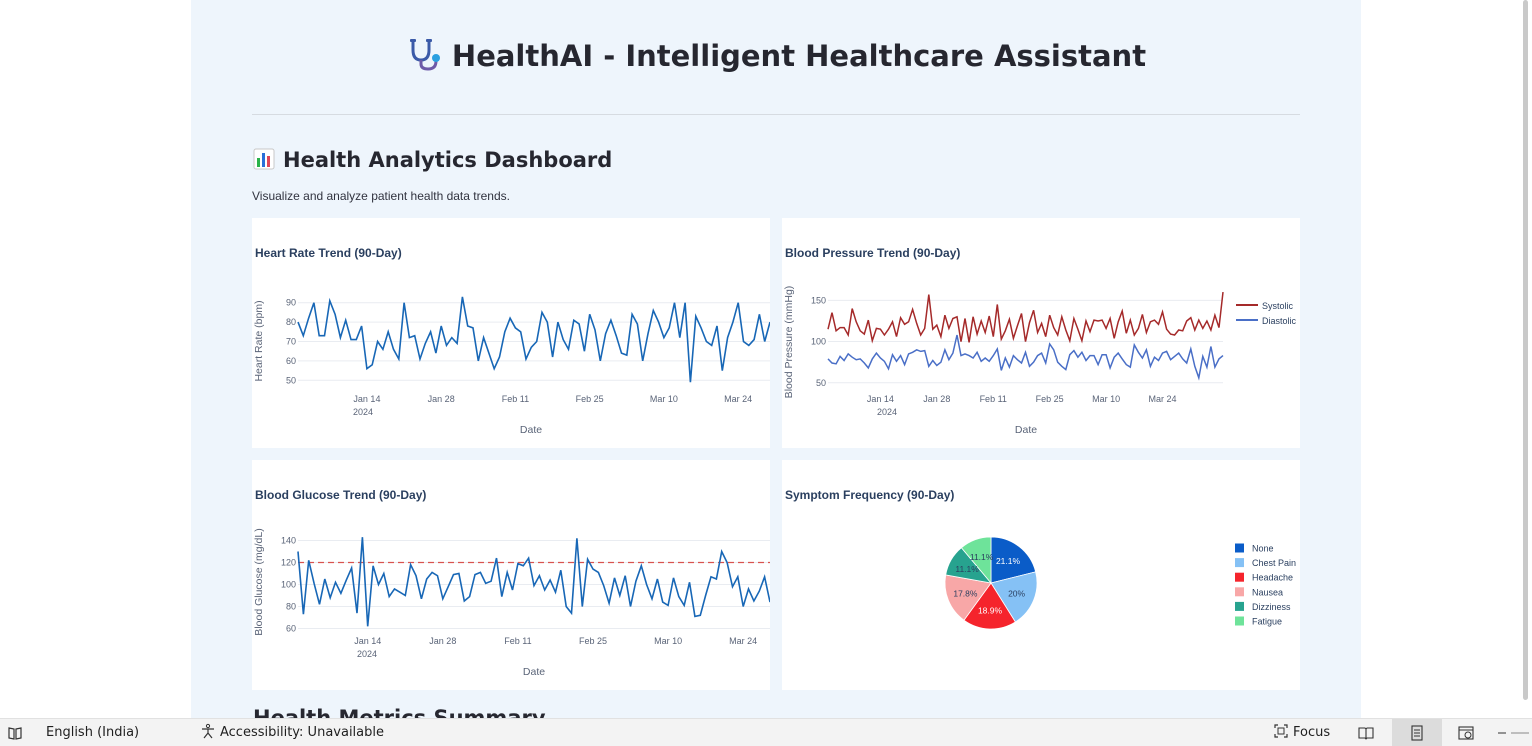 The width and height of the screenshot is (1532, 746). Describe the element at coordinates (1272, 578) in the screenshot. I see `legend-label: Headache` at that location.